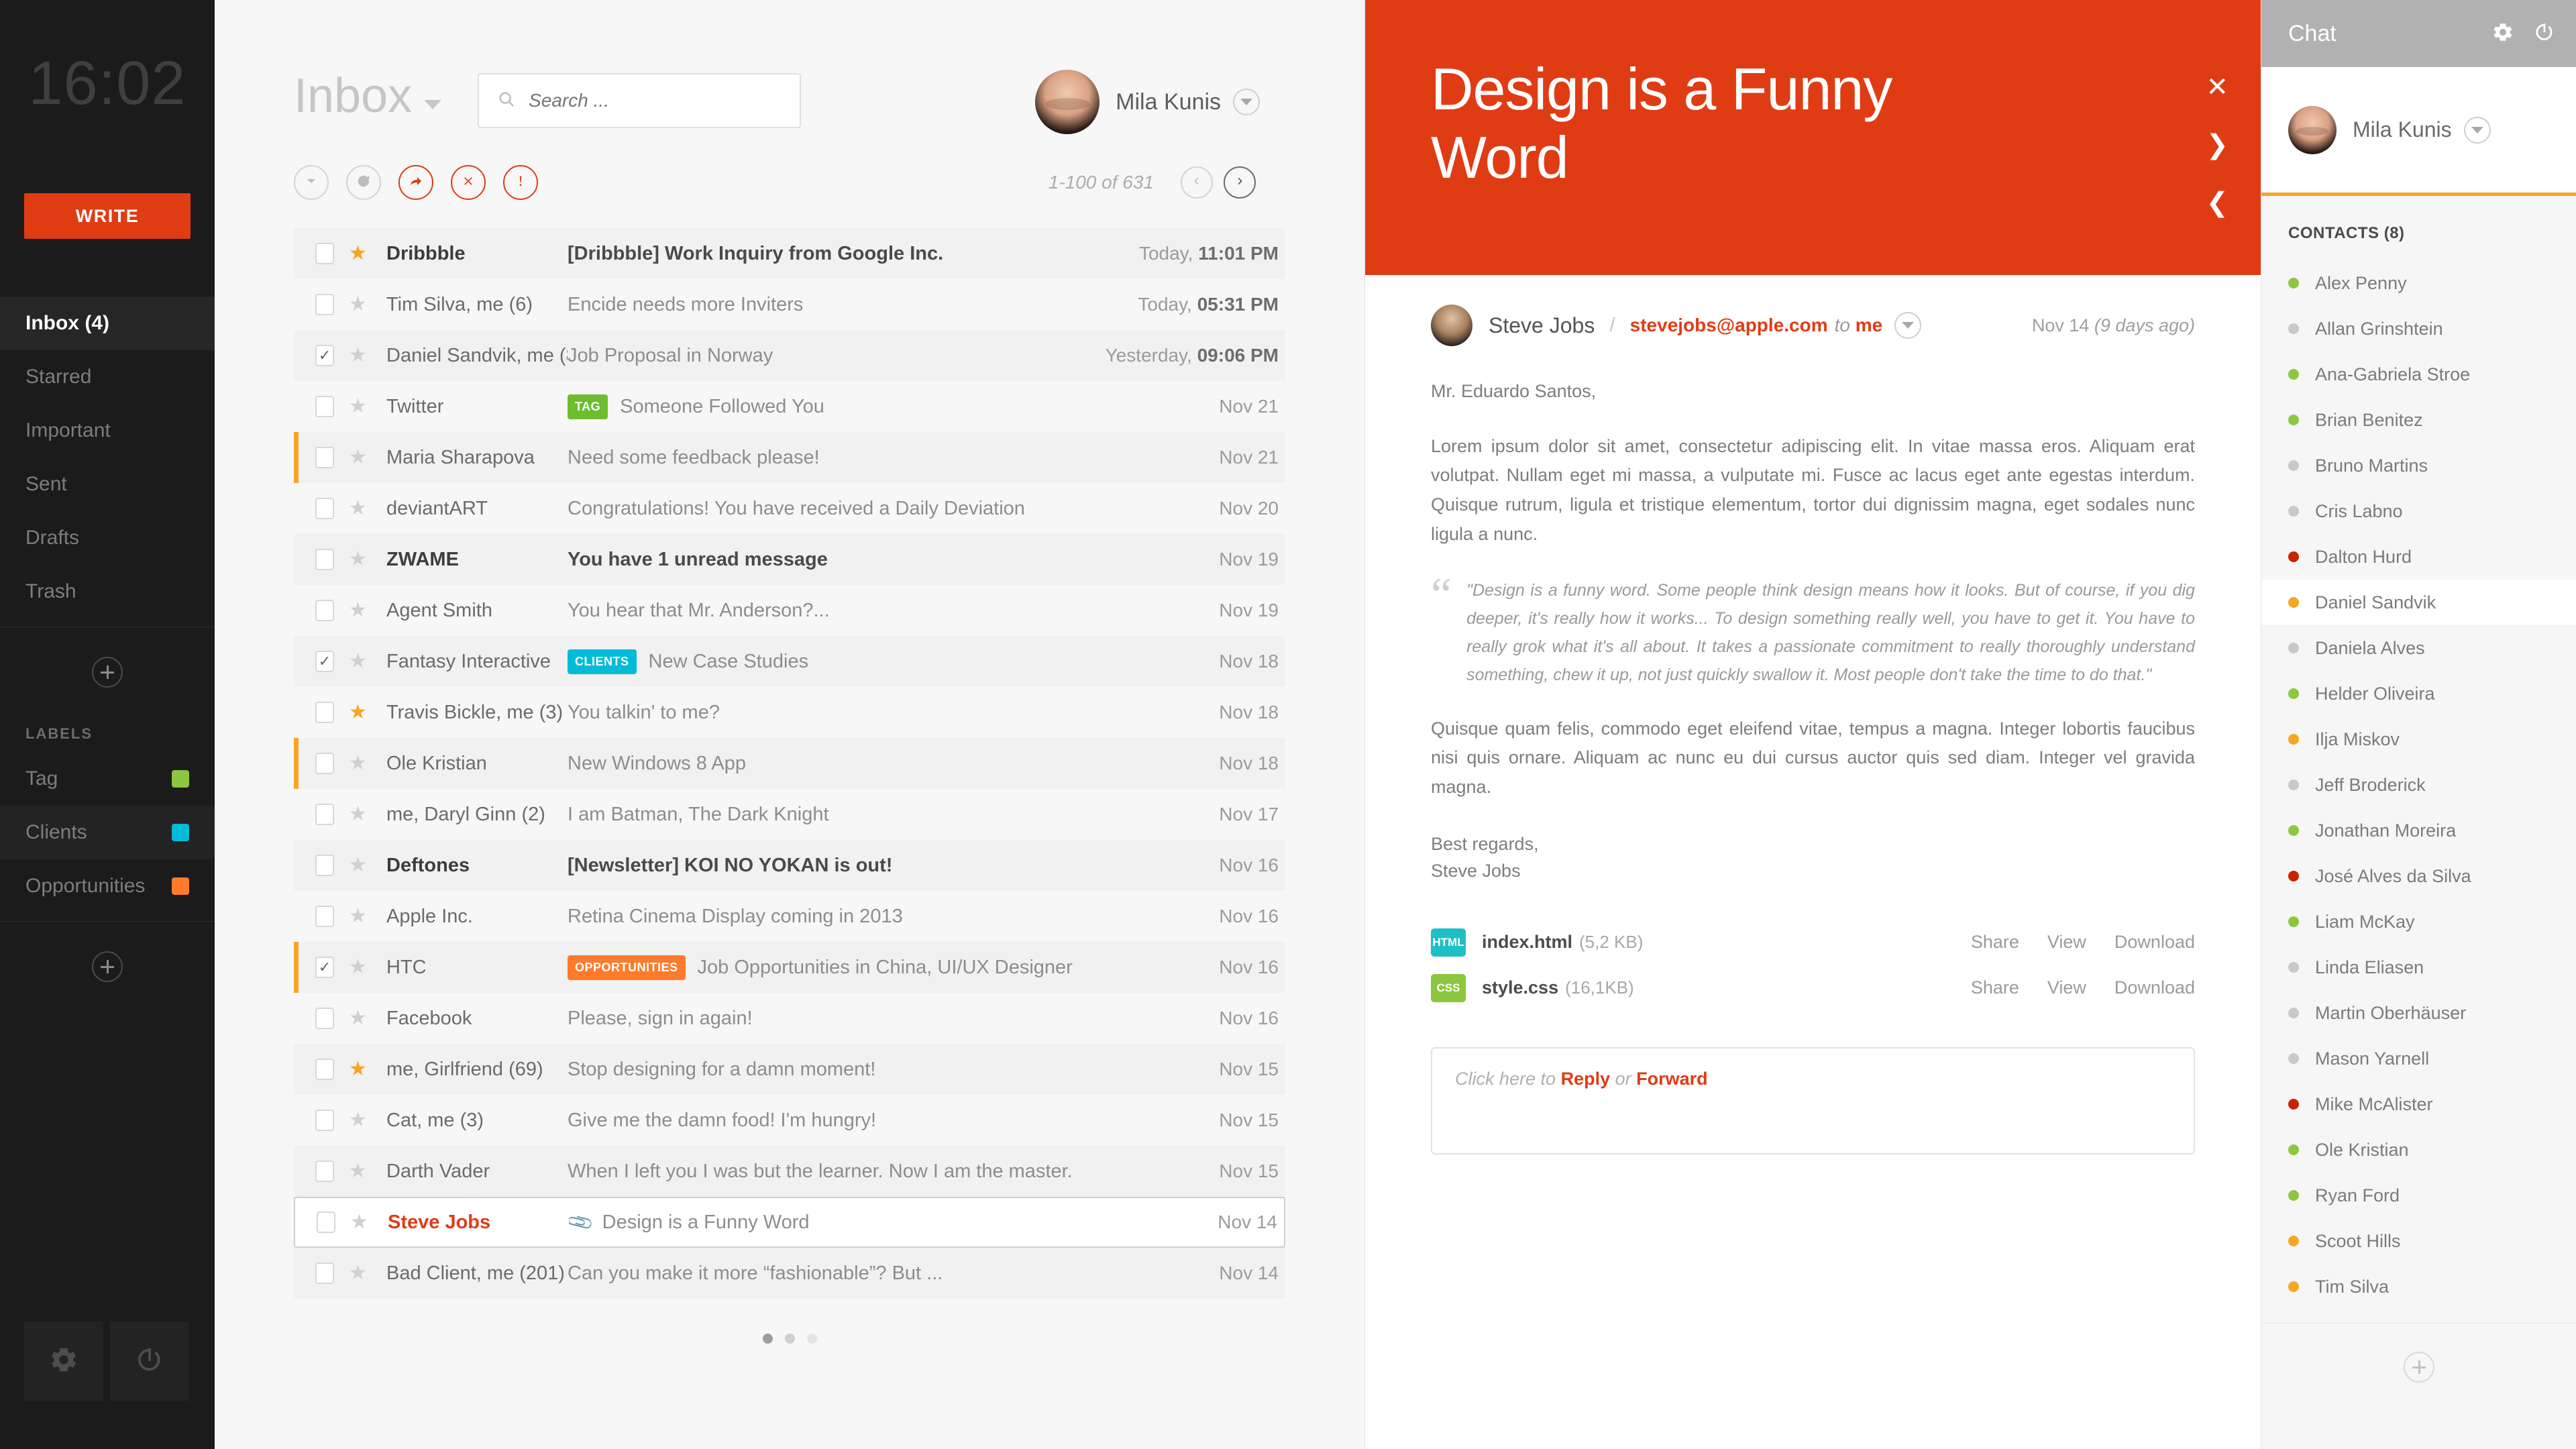 Image resolution: width=2576 pixels, height=1449 pixels. I want to click on list-item: Jeff Broderick, so click(2418, 785).